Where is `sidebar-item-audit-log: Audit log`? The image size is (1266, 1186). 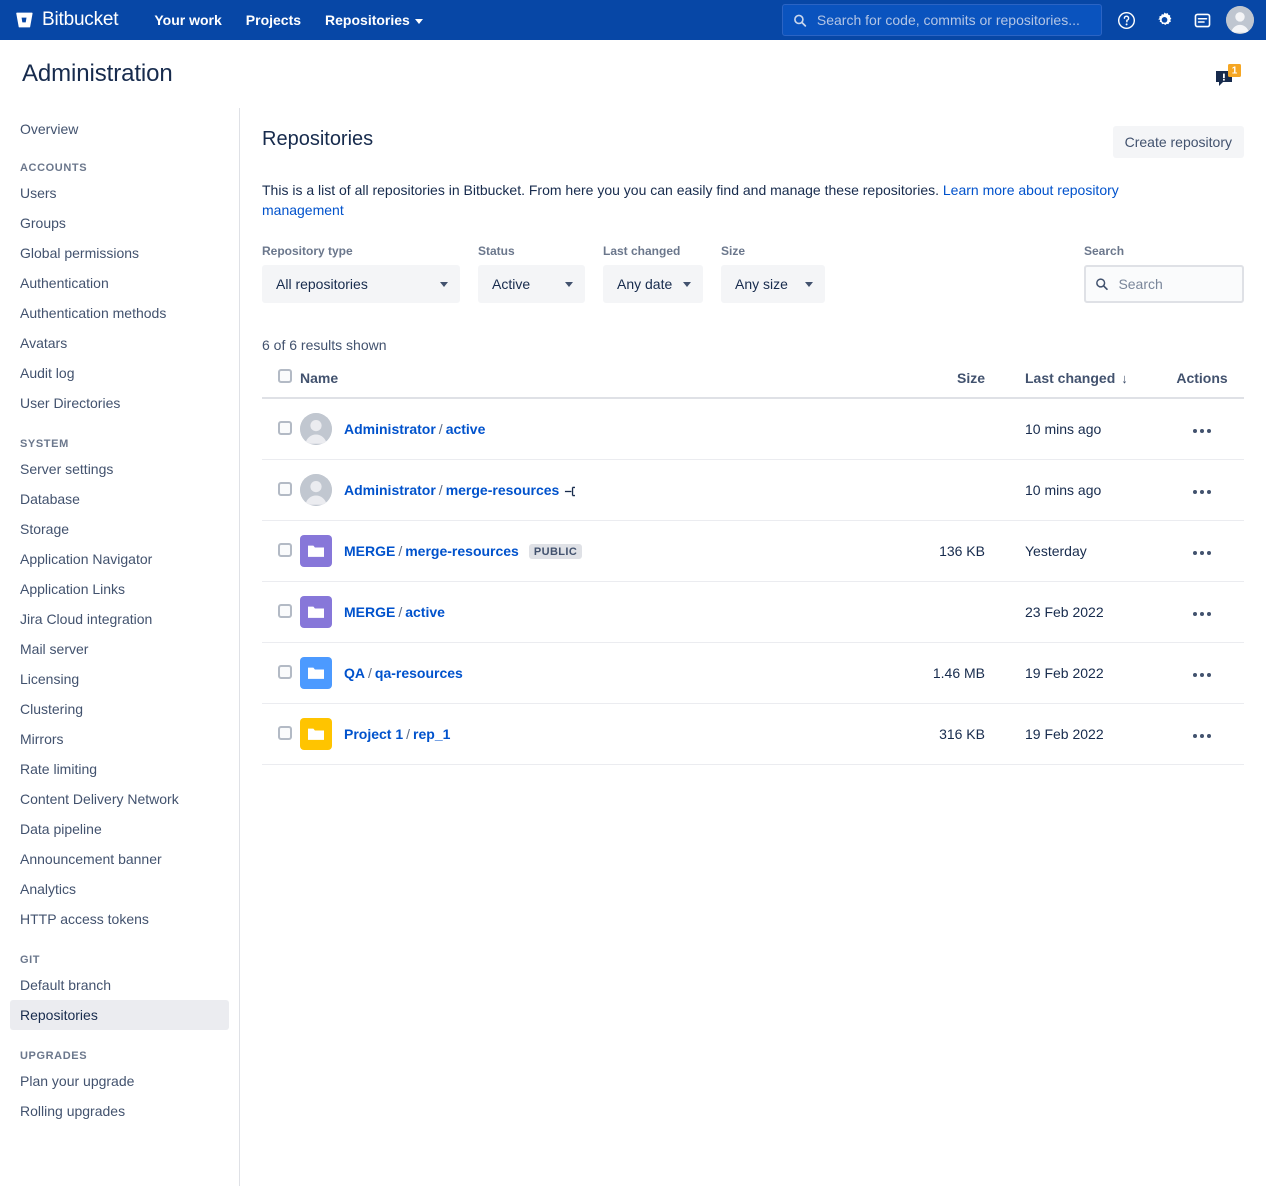 sidebar-item-audit-log: Audit log is located at coordinates (119, 373).